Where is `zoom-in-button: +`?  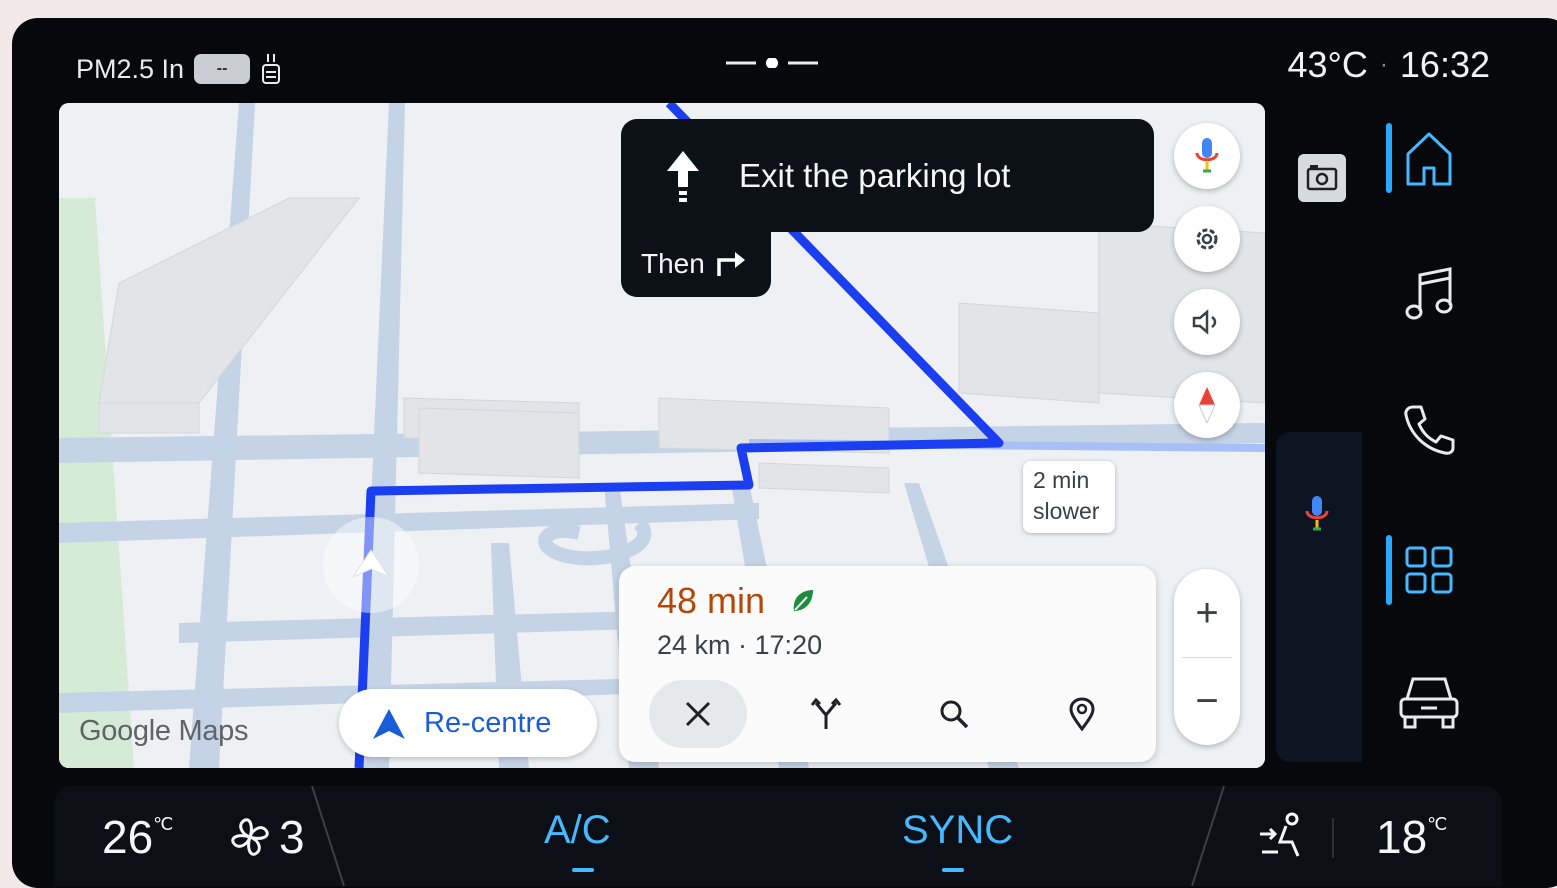 zoom-in-button: + is located at coordinates (1207, 613).